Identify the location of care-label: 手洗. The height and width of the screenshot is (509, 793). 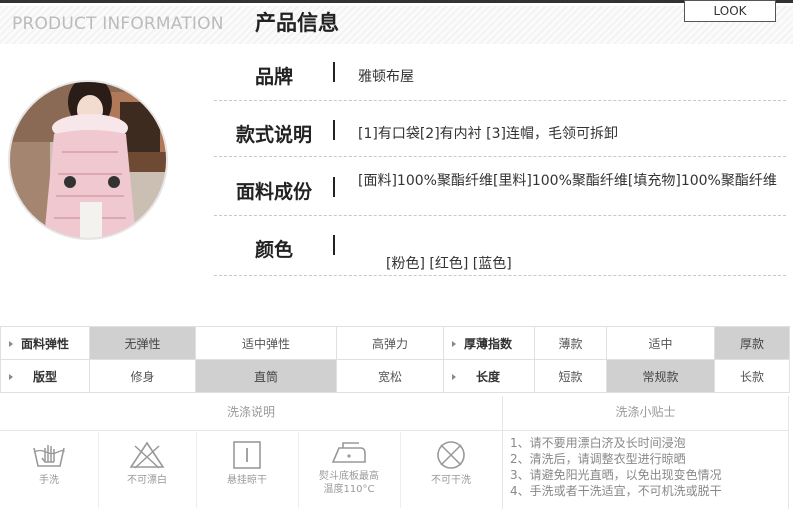
(49, 480).